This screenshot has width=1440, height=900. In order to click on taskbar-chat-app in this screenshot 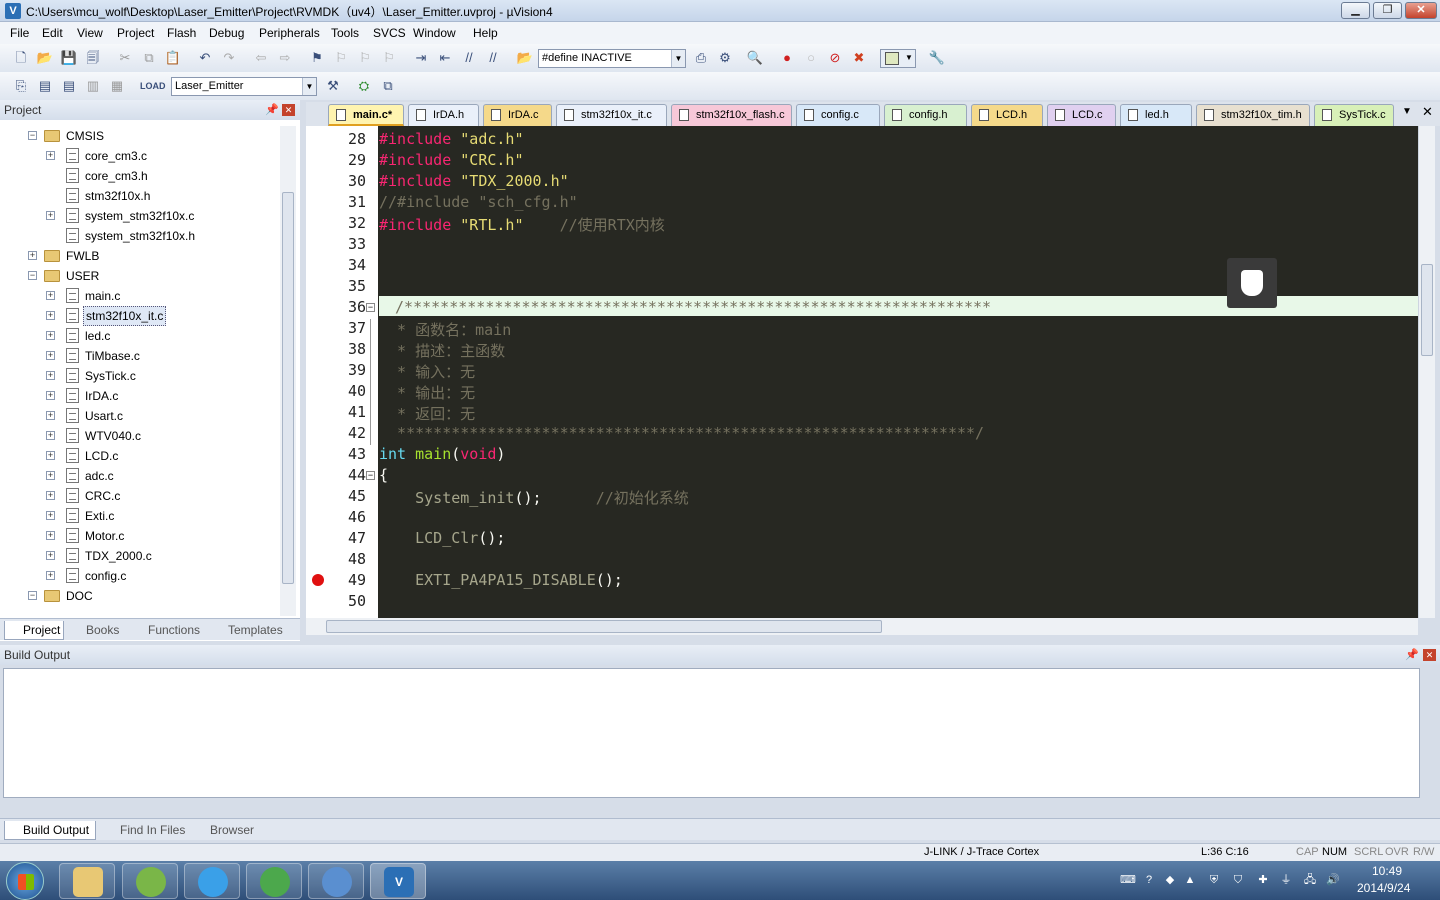, I will do `click(150, 881)`.